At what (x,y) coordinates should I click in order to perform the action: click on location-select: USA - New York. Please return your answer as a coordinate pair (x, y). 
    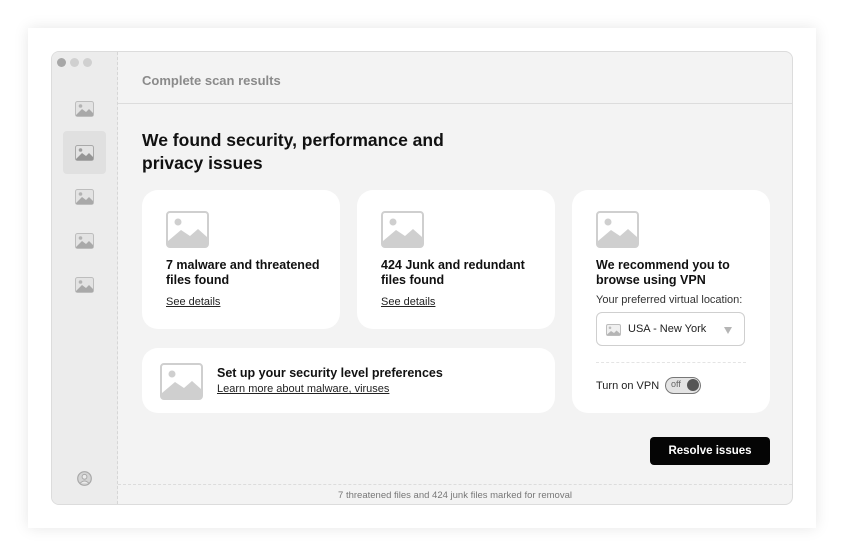
    Looking at the image, I should click on (670, 329).